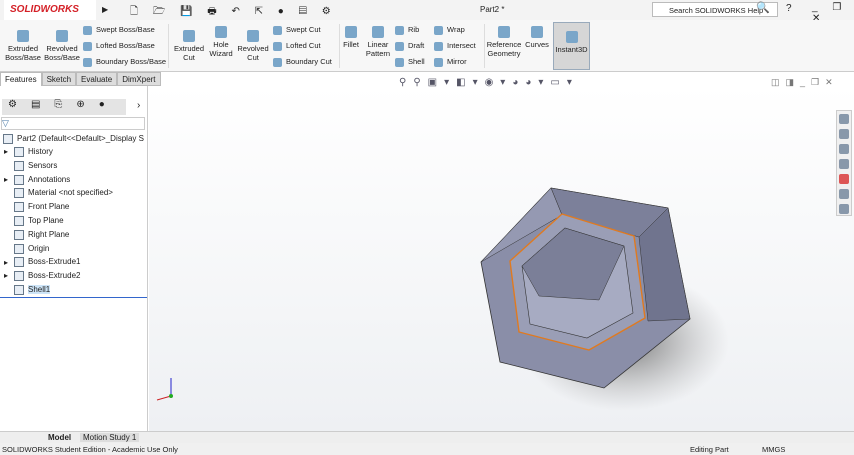 The height and width of the screenshot is (455, 854). I want to click on loft-icon, so click(87, 46).